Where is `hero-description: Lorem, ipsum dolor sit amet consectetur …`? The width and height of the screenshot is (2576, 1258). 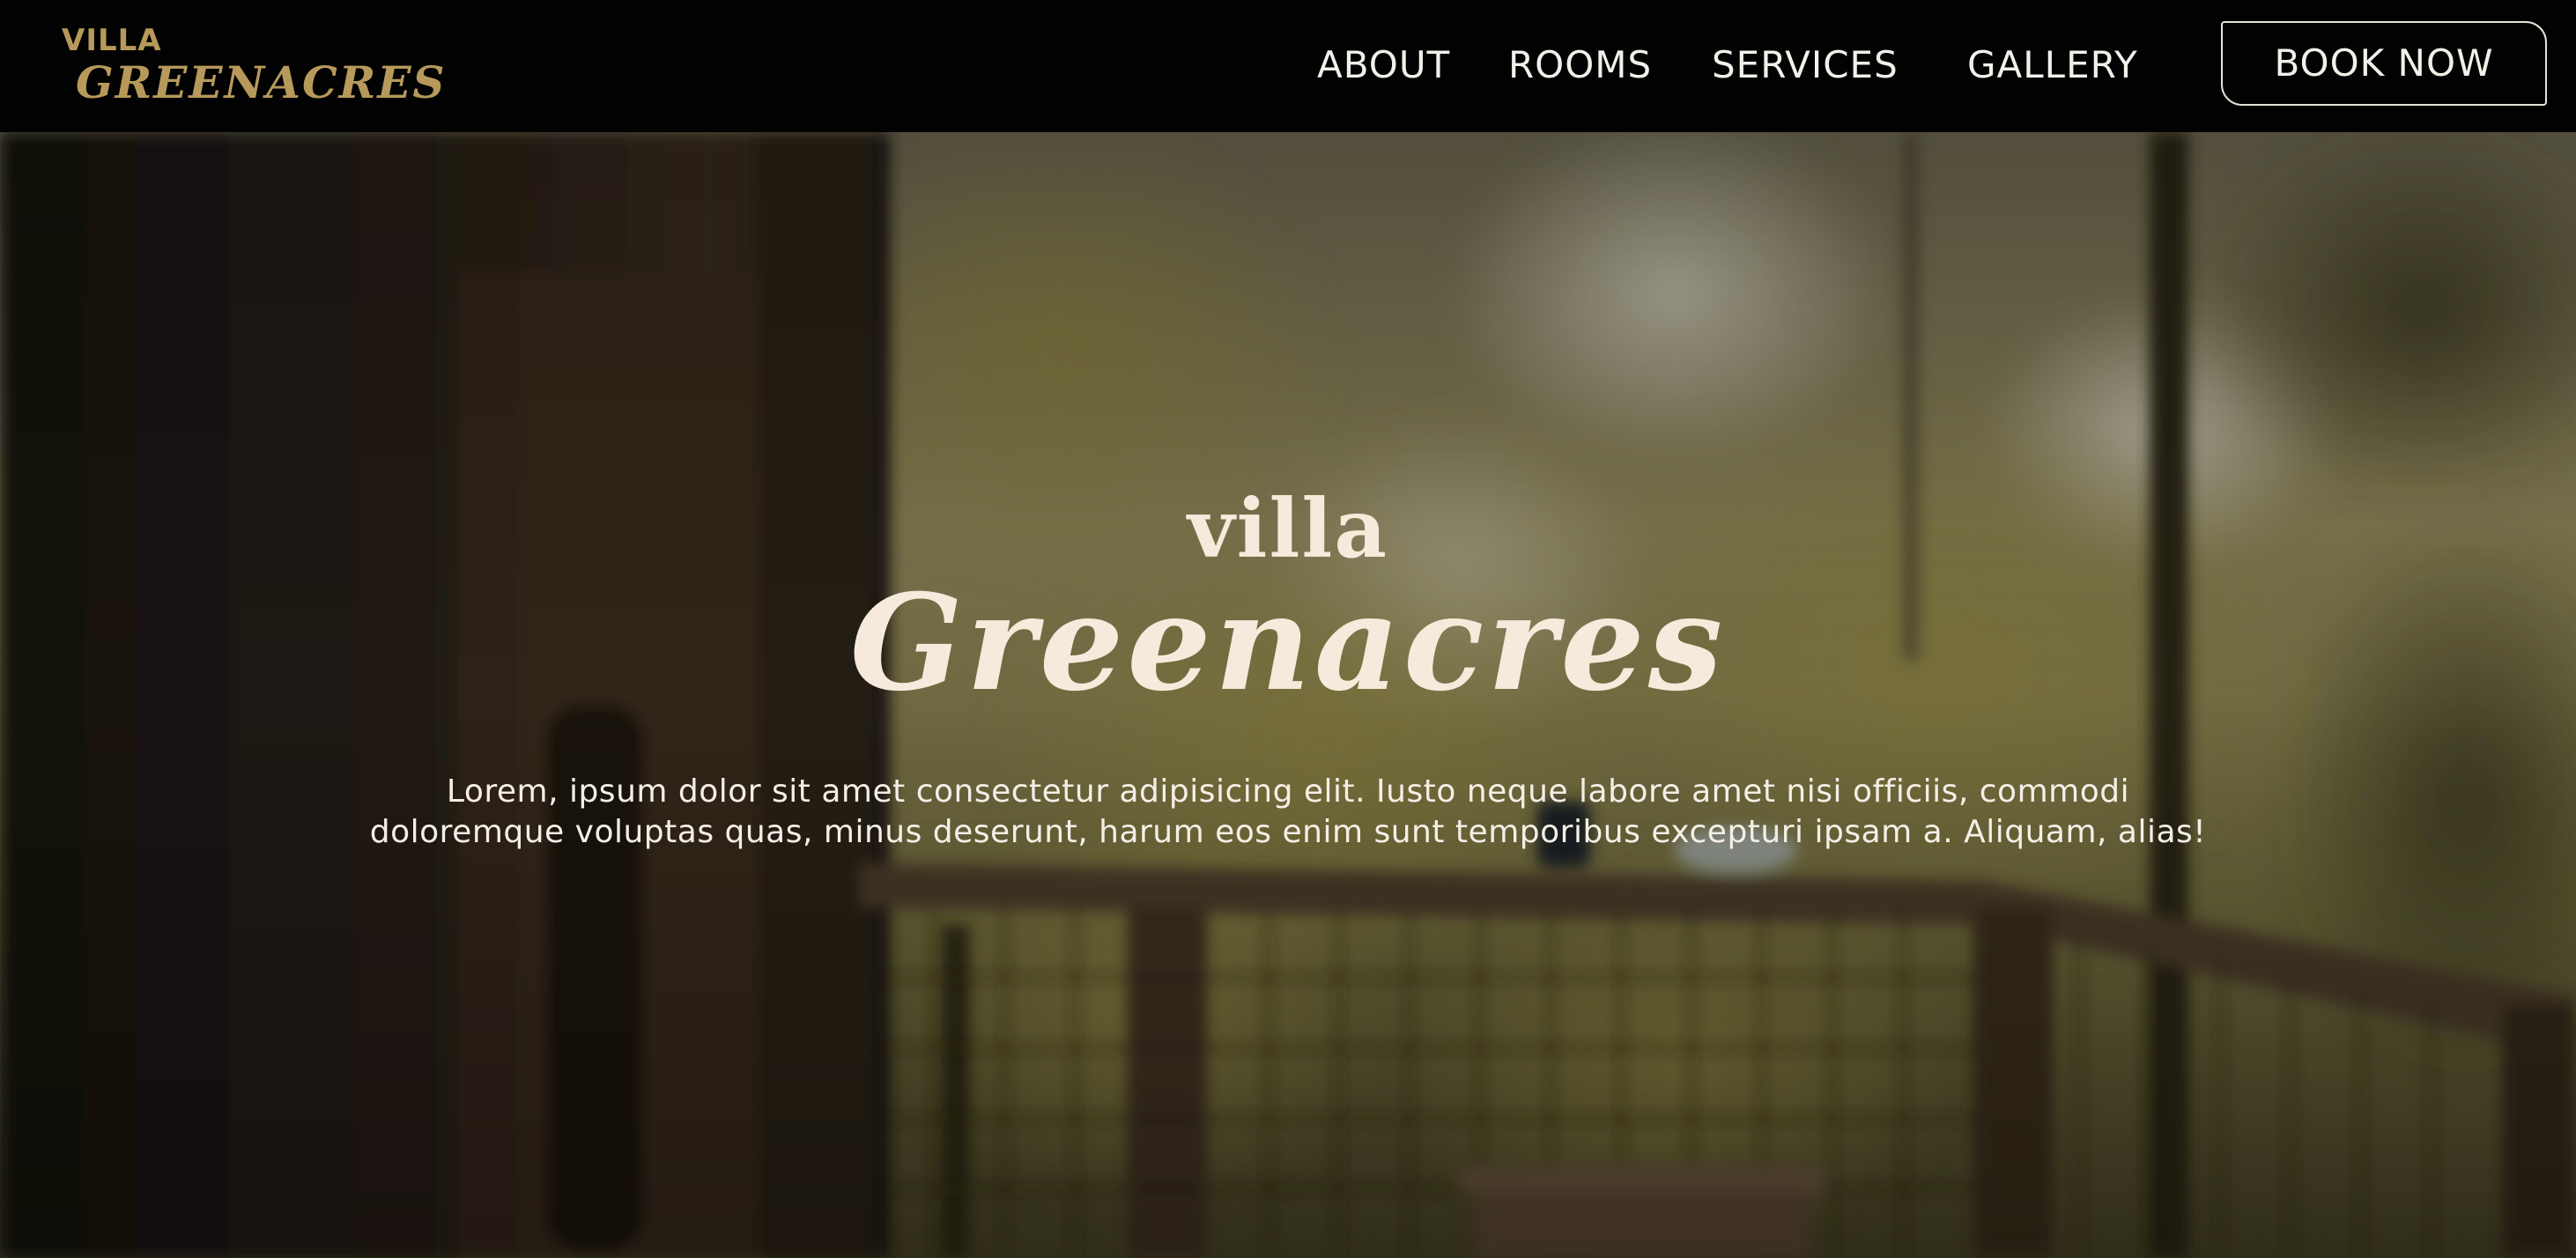
hero-description: Lorem, ipsum dolor sit amet consectetur … is located at coordinates (1288, 811).